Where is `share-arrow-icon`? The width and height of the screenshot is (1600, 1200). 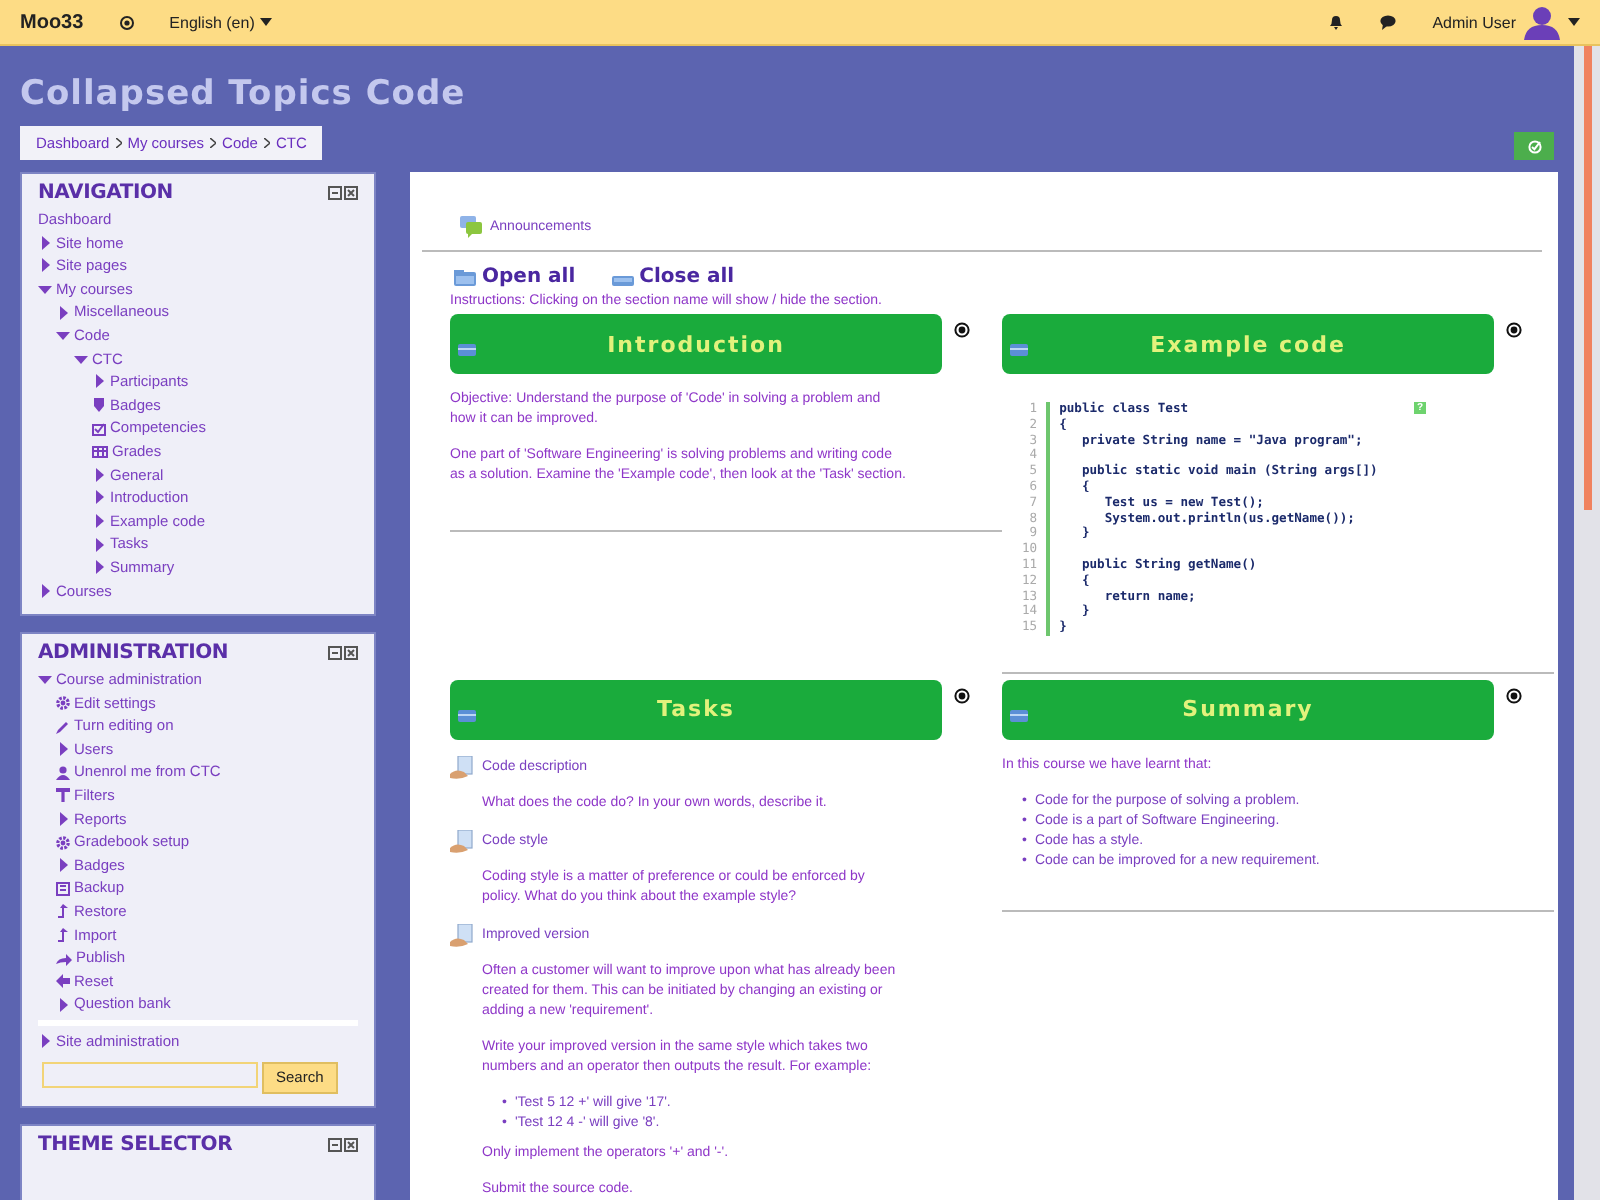
share-arrow-icon is located at coordinates (64, 958).